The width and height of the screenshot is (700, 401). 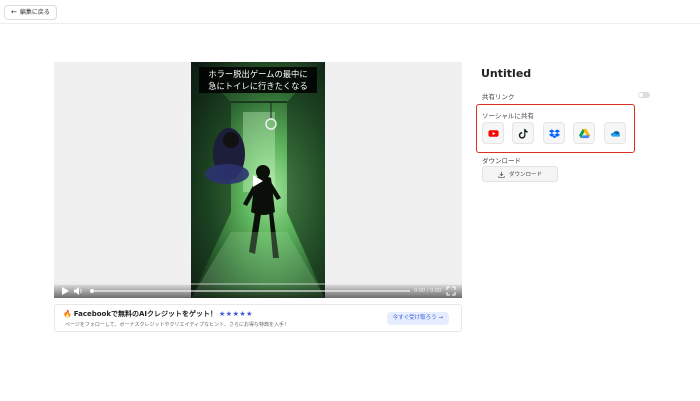 What do you see at coordinates (428, 291) in the screenshot?
I see `time-display: 0:00 / 0:00` at bounding box center [428, 291].